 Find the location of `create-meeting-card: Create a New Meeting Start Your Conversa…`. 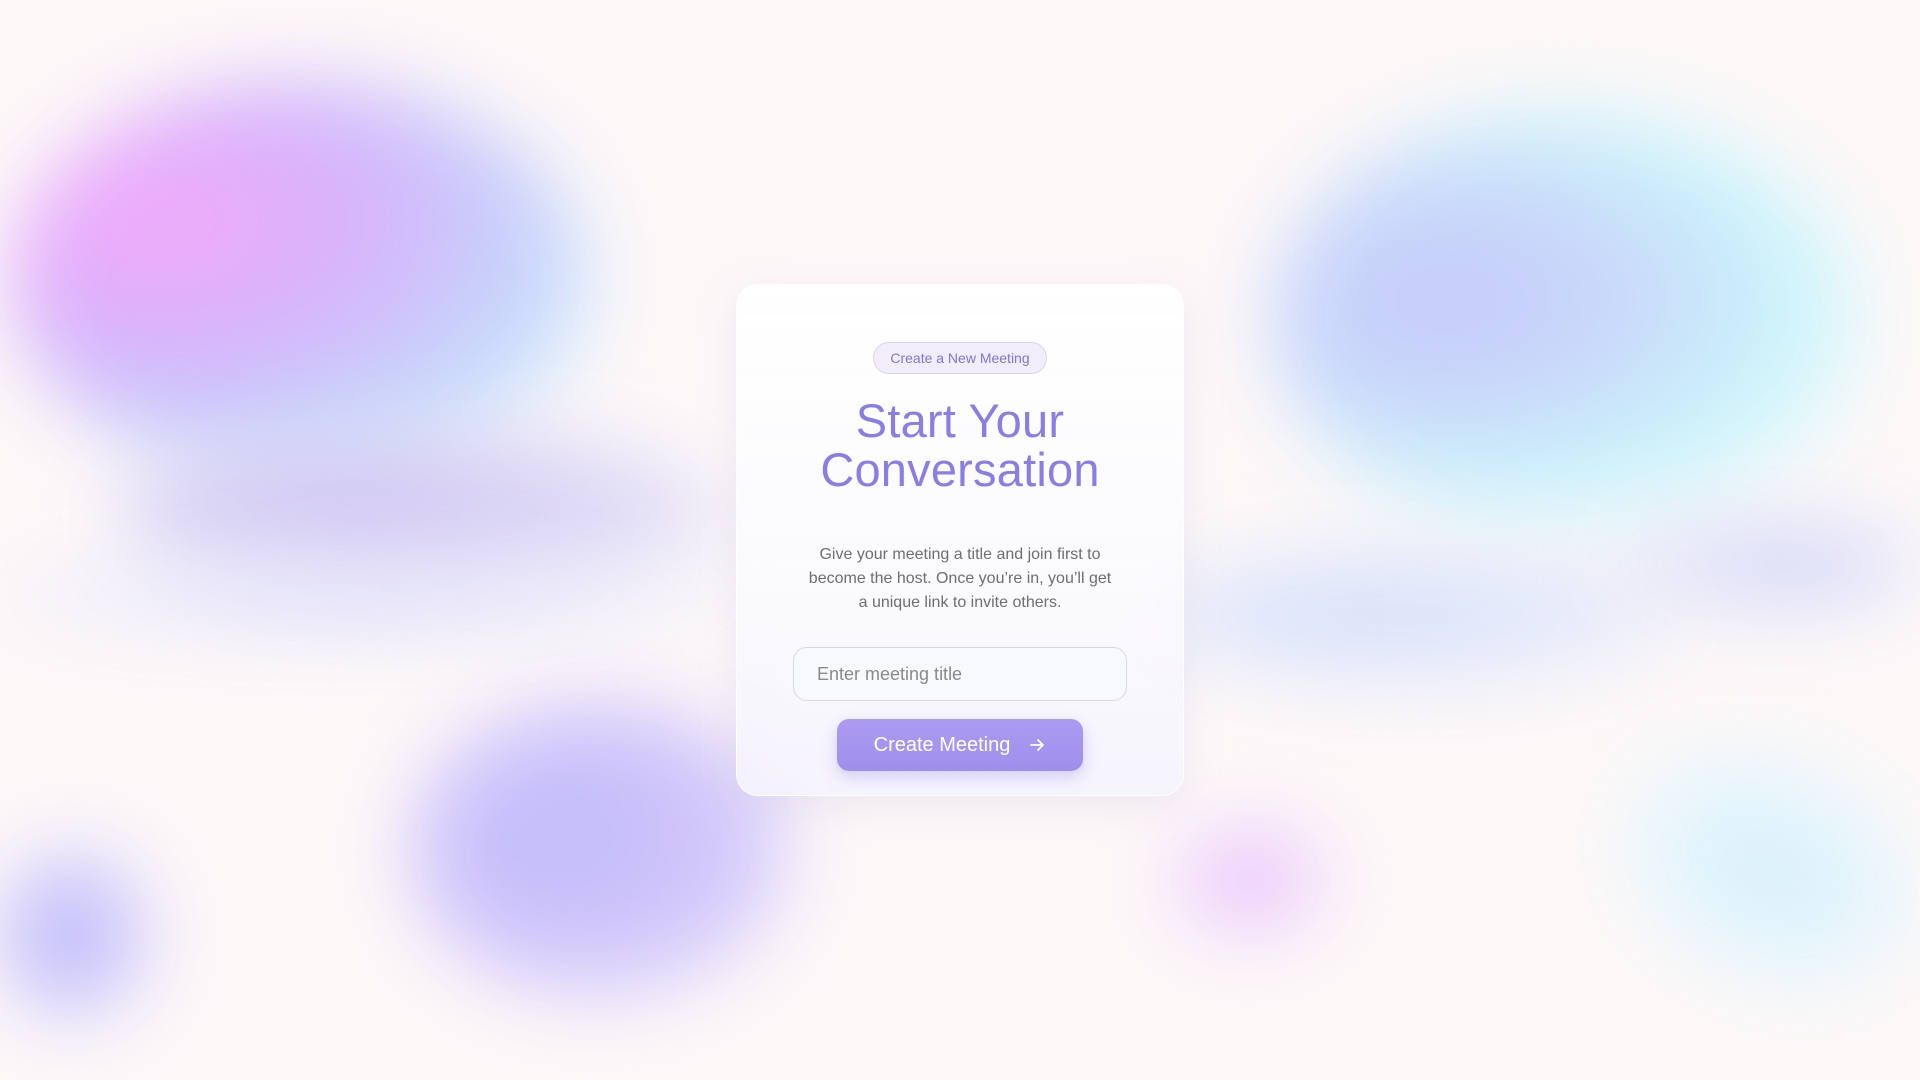

create-meeting-card: Create a New Meeting Start Your Conversa… is located at coordinates (960, 540).